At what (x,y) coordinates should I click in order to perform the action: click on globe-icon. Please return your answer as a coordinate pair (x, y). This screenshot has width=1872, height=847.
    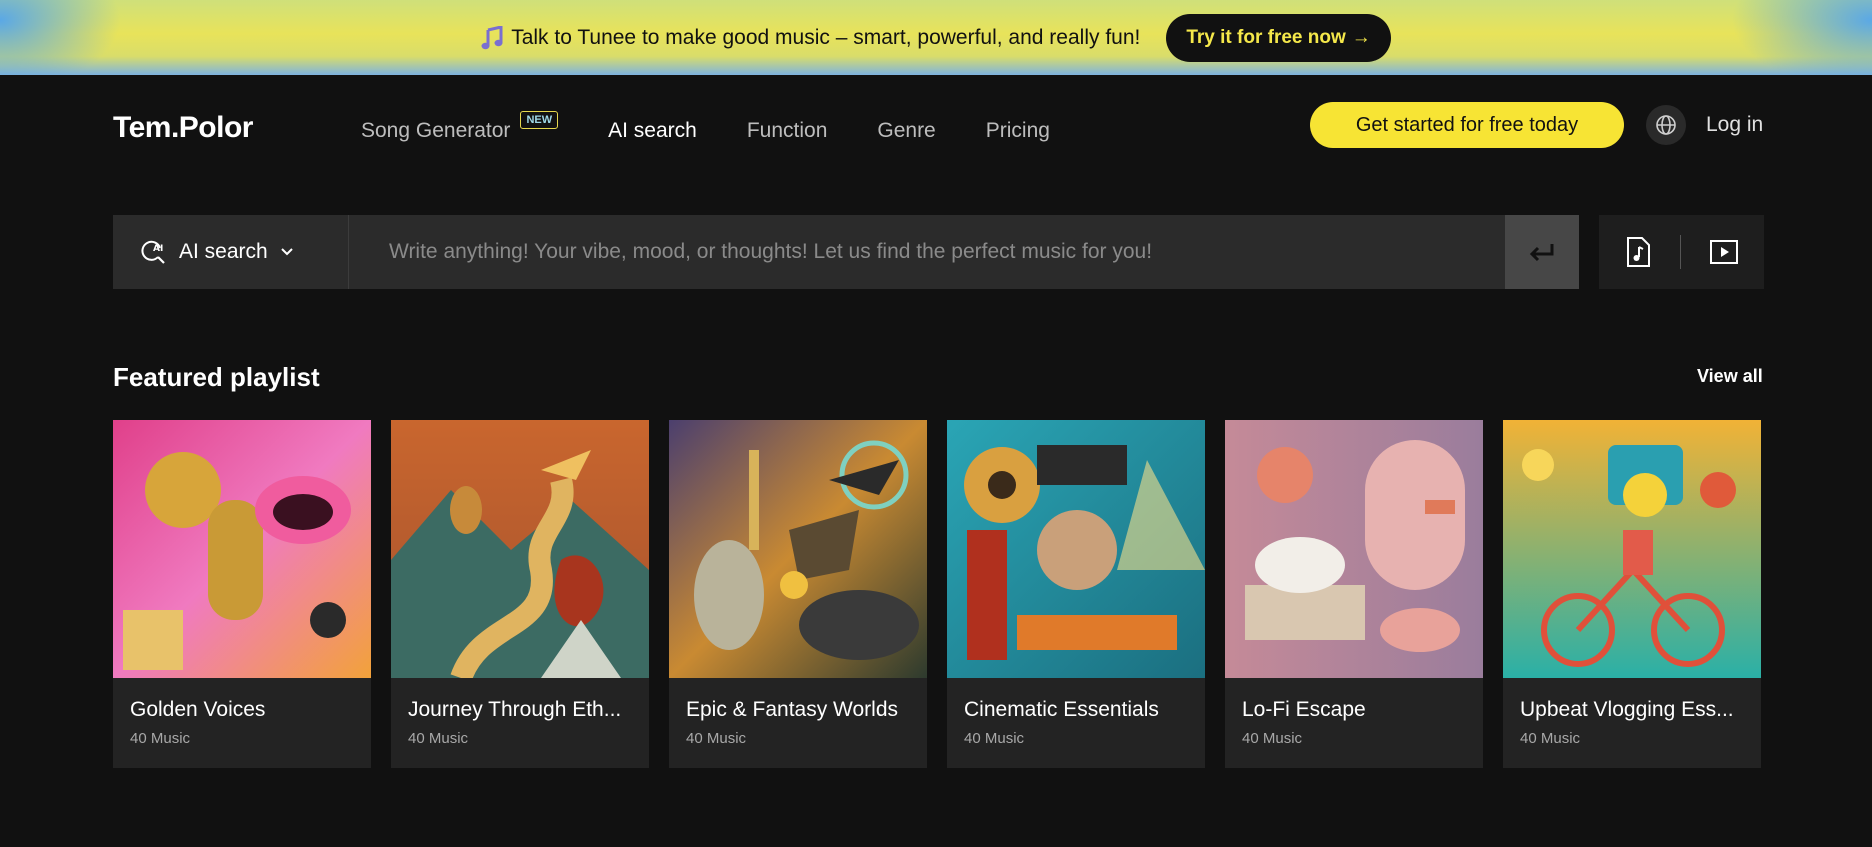
    Looking at the image, I should click on (1666, 125).